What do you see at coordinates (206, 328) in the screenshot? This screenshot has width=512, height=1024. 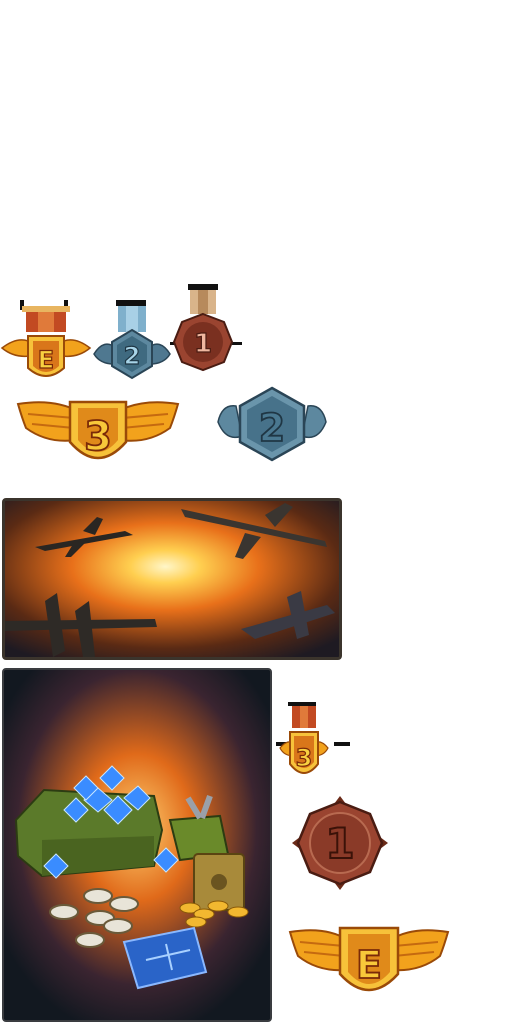 I see `medal-1-ribbon-icon: 1` at bounding box center [206, 328].